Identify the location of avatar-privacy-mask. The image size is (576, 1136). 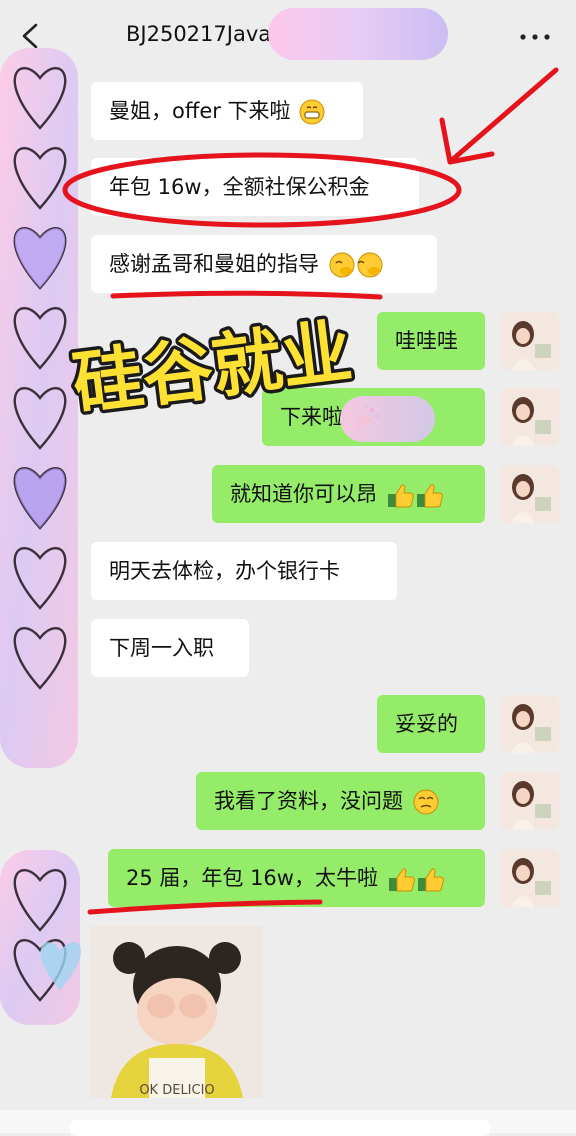
(40, 937).